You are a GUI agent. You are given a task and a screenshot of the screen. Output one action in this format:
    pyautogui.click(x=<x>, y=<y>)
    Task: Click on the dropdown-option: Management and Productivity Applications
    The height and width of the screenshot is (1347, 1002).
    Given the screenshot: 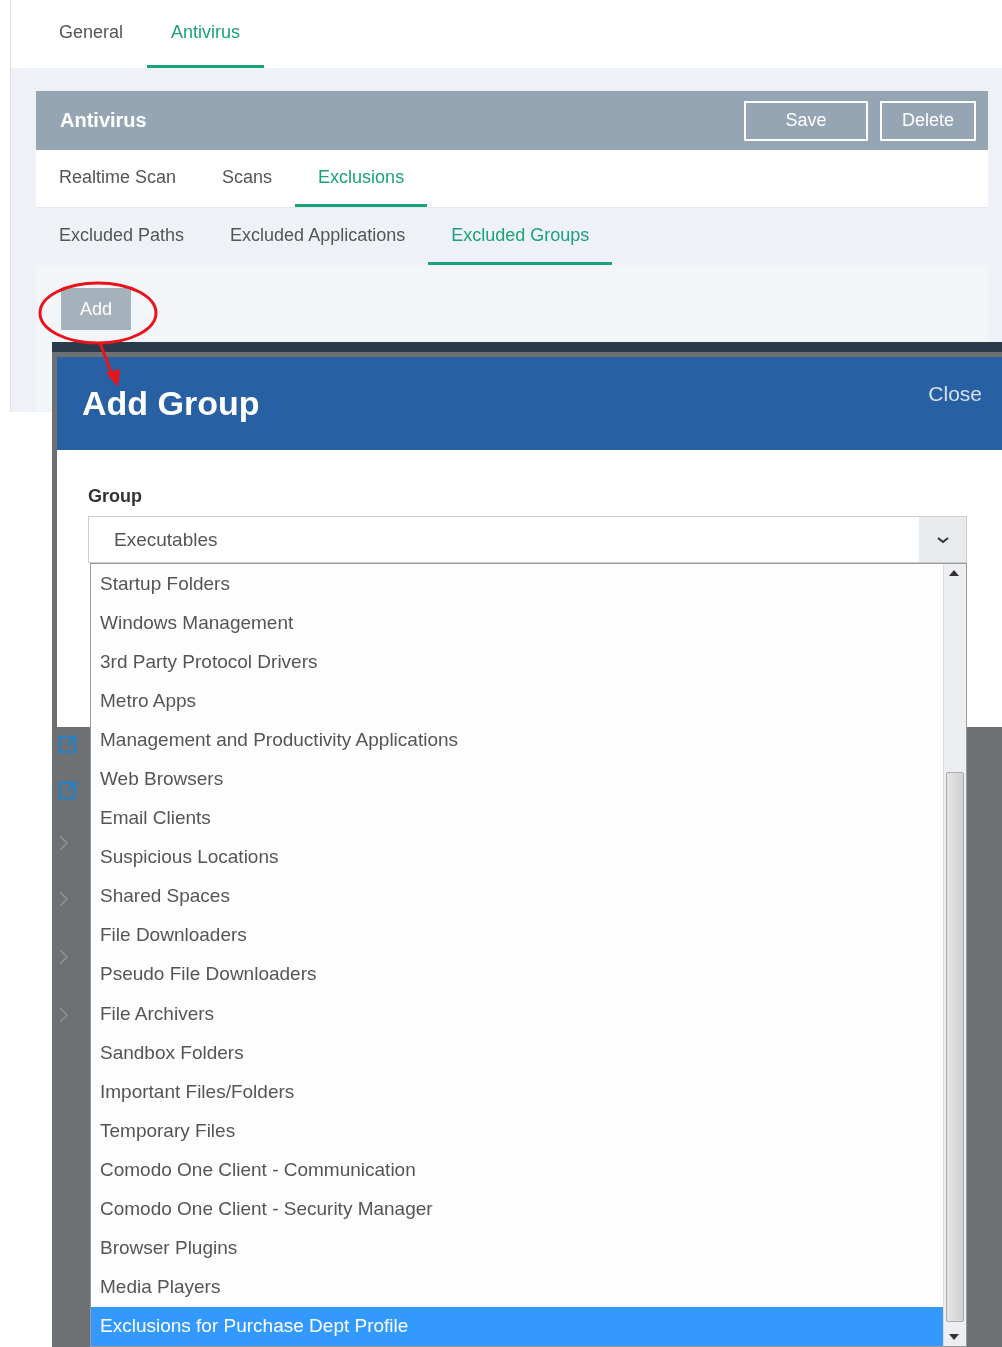 What is the action you would take?
    pyautogui.click(x=517, y=740)
    